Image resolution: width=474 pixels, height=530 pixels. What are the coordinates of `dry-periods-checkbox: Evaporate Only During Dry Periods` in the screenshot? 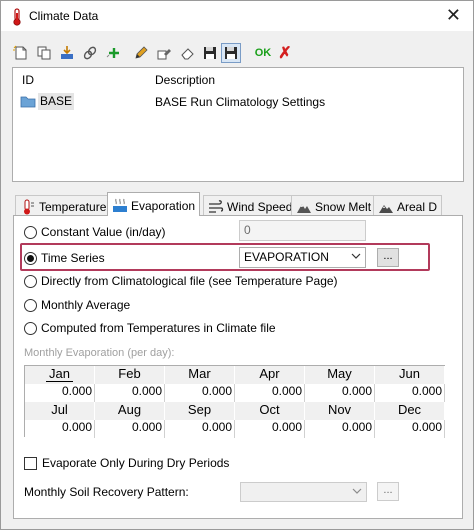 It's located at (126, 463).